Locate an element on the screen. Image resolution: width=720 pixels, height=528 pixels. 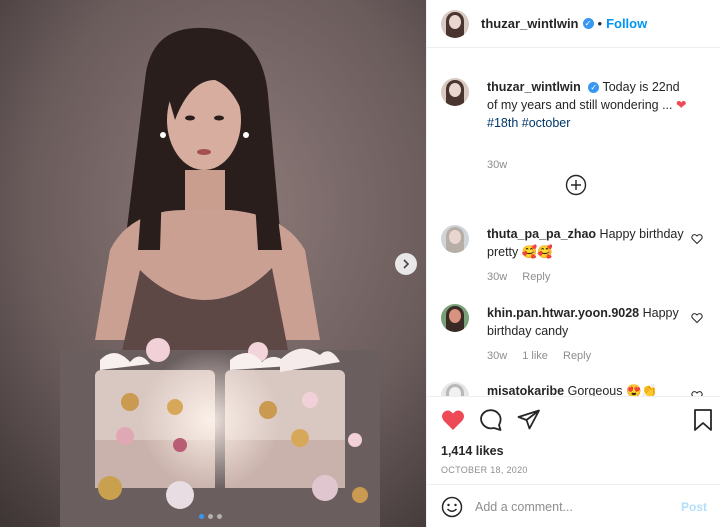
post-header: thuzar_wintlwin ✓ • Follow is located at coordinates (573, 24).